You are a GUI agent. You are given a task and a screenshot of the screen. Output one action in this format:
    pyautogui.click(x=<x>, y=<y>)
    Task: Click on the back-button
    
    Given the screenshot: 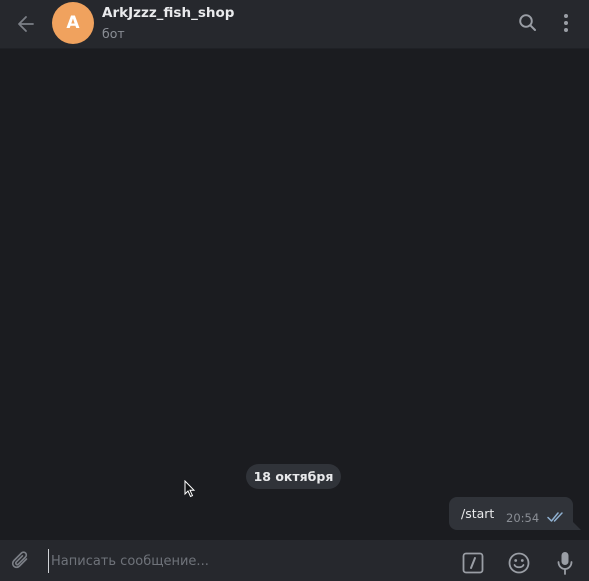 What is the action you would take?
    pyautogui.click(x=26, y=24)
    